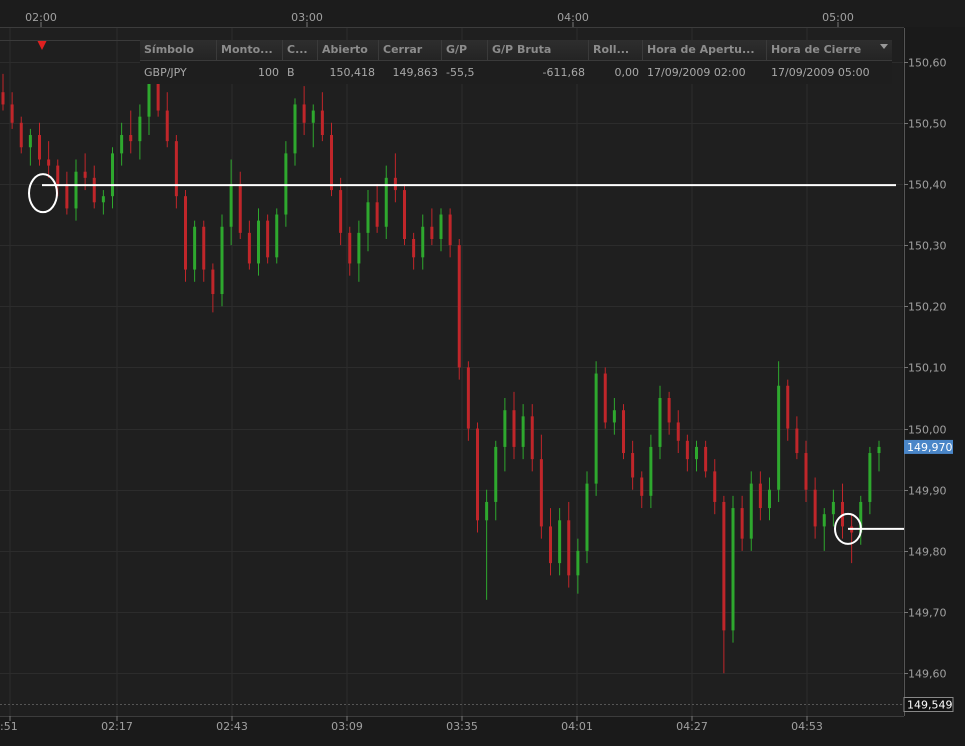 This screenshot has height=746, width=965. I want to click on dropdown-arrow-icon, so click(884, 46).